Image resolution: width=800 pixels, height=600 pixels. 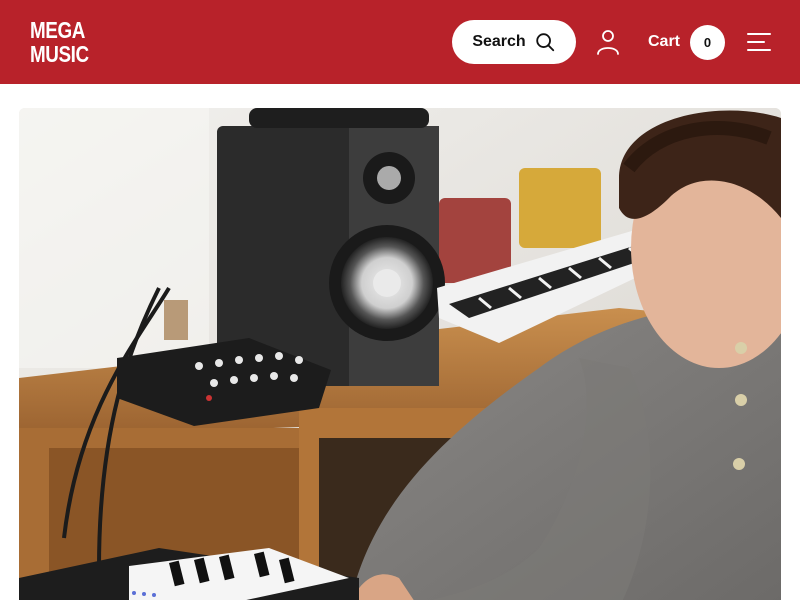 What do you see at coordinates (57, 30) in the screenshot?
I see `logo-line-1: MEGA` at bounding box center [57, 30].